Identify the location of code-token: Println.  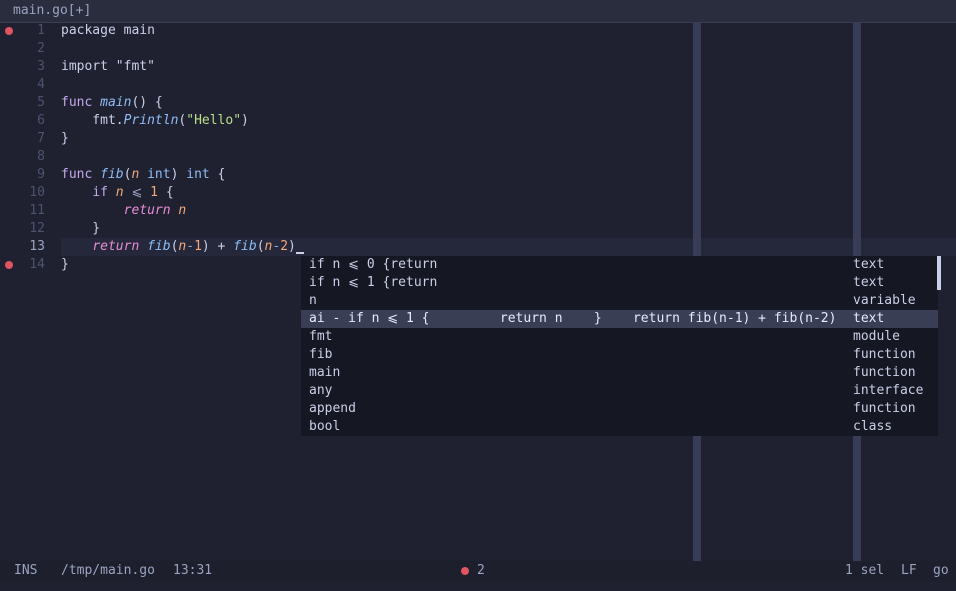
(151, 120).